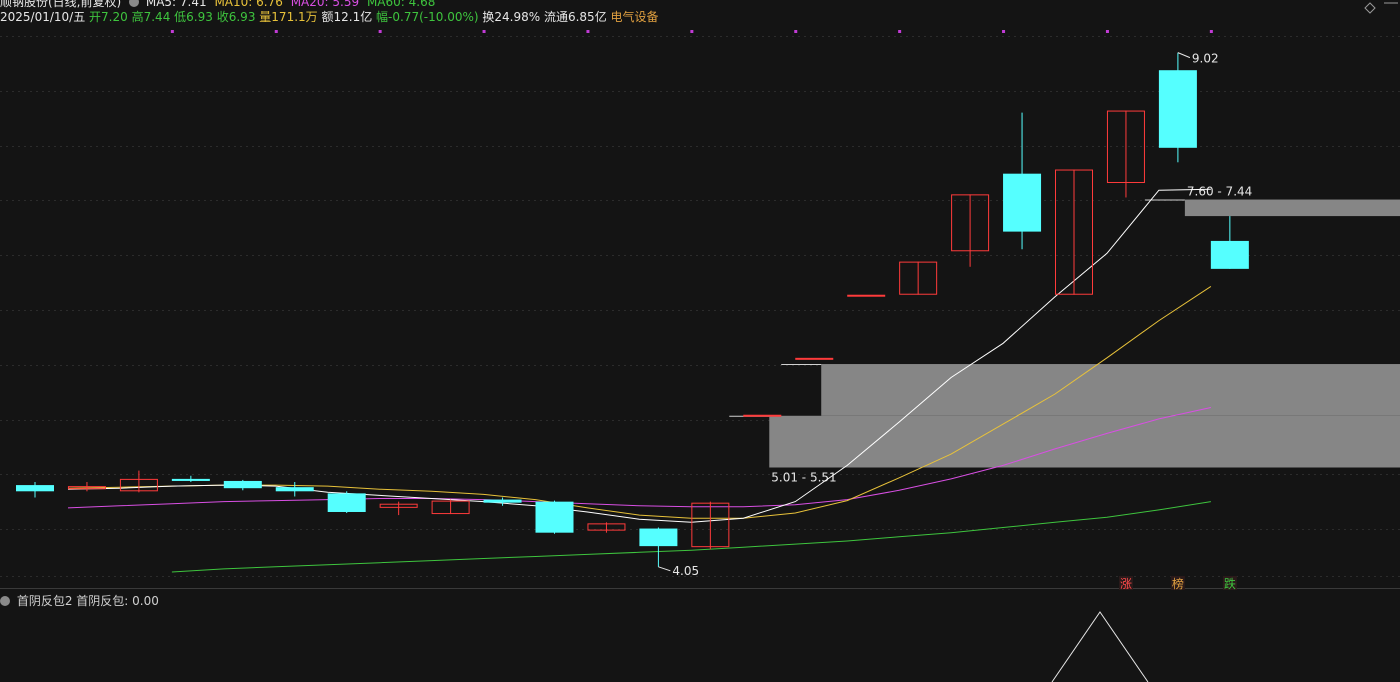 This screenshot has width=1400, height=682. What do you see at coordinates (664, 569) in the screenshot?
I see `low-pointer` at bounding box center [664, 569].